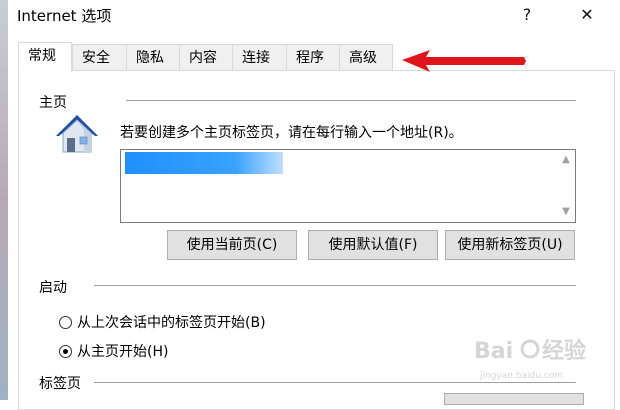 The height and width of the screenshot is (410, 620). Describe the element at coordinates (348, 186) in the screenshot. I see `homepage-url-textarea: ▲ ▼` at that location.